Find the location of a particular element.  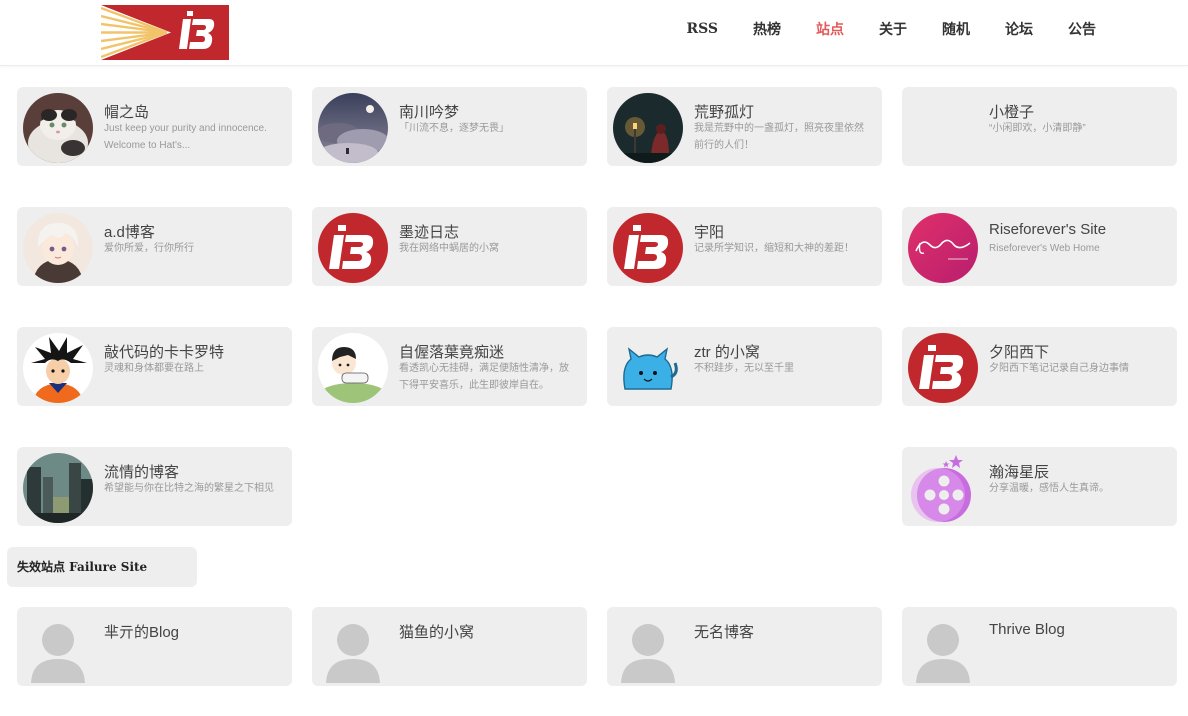

site-title: 宇阳 is located at coordinates (709, 232).